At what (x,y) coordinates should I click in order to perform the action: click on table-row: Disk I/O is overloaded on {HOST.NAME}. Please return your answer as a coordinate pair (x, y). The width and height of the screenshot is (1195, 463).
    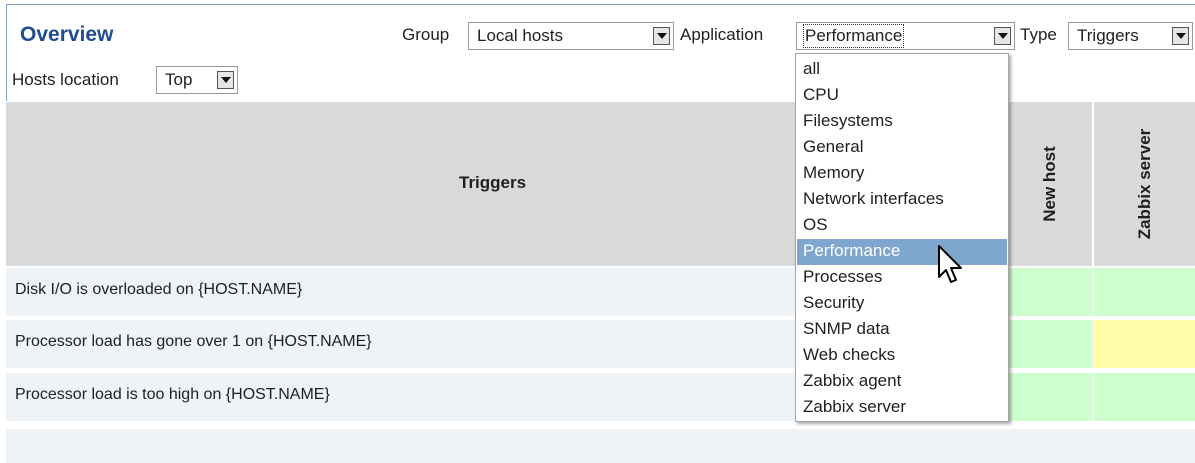
    Looking at the image, I should click on (600, 292).